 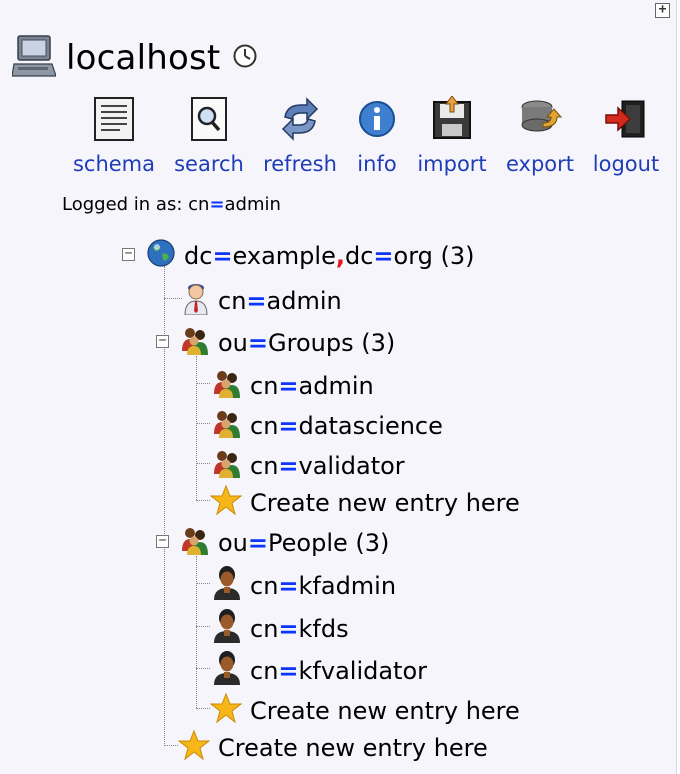 What do you see at coordinates (662, 10) in the screenshot?
I see `expand-panel-button: +` at bounding box center [662, 10].